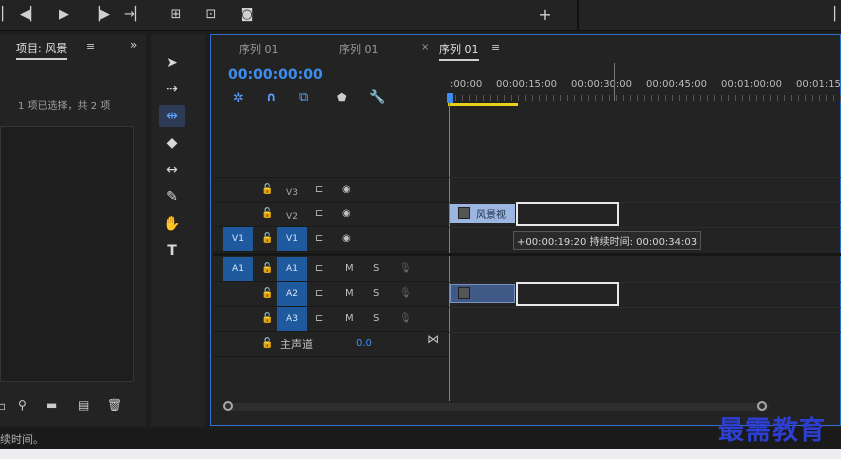  I want to click on step-forward-icon: ▕▶, so click(100, 15).